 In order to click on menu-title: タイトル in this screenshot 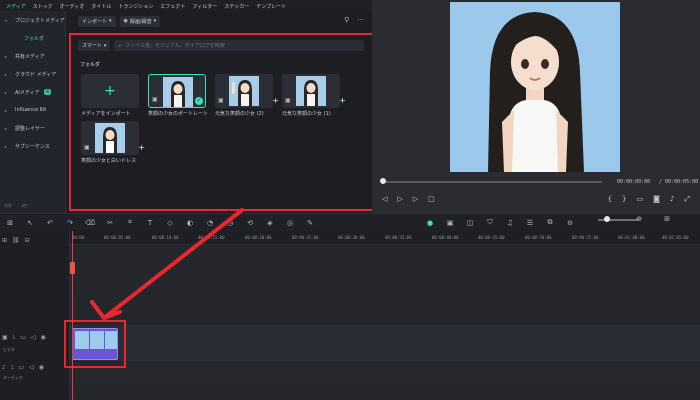, I will do `click(101, 7)`.